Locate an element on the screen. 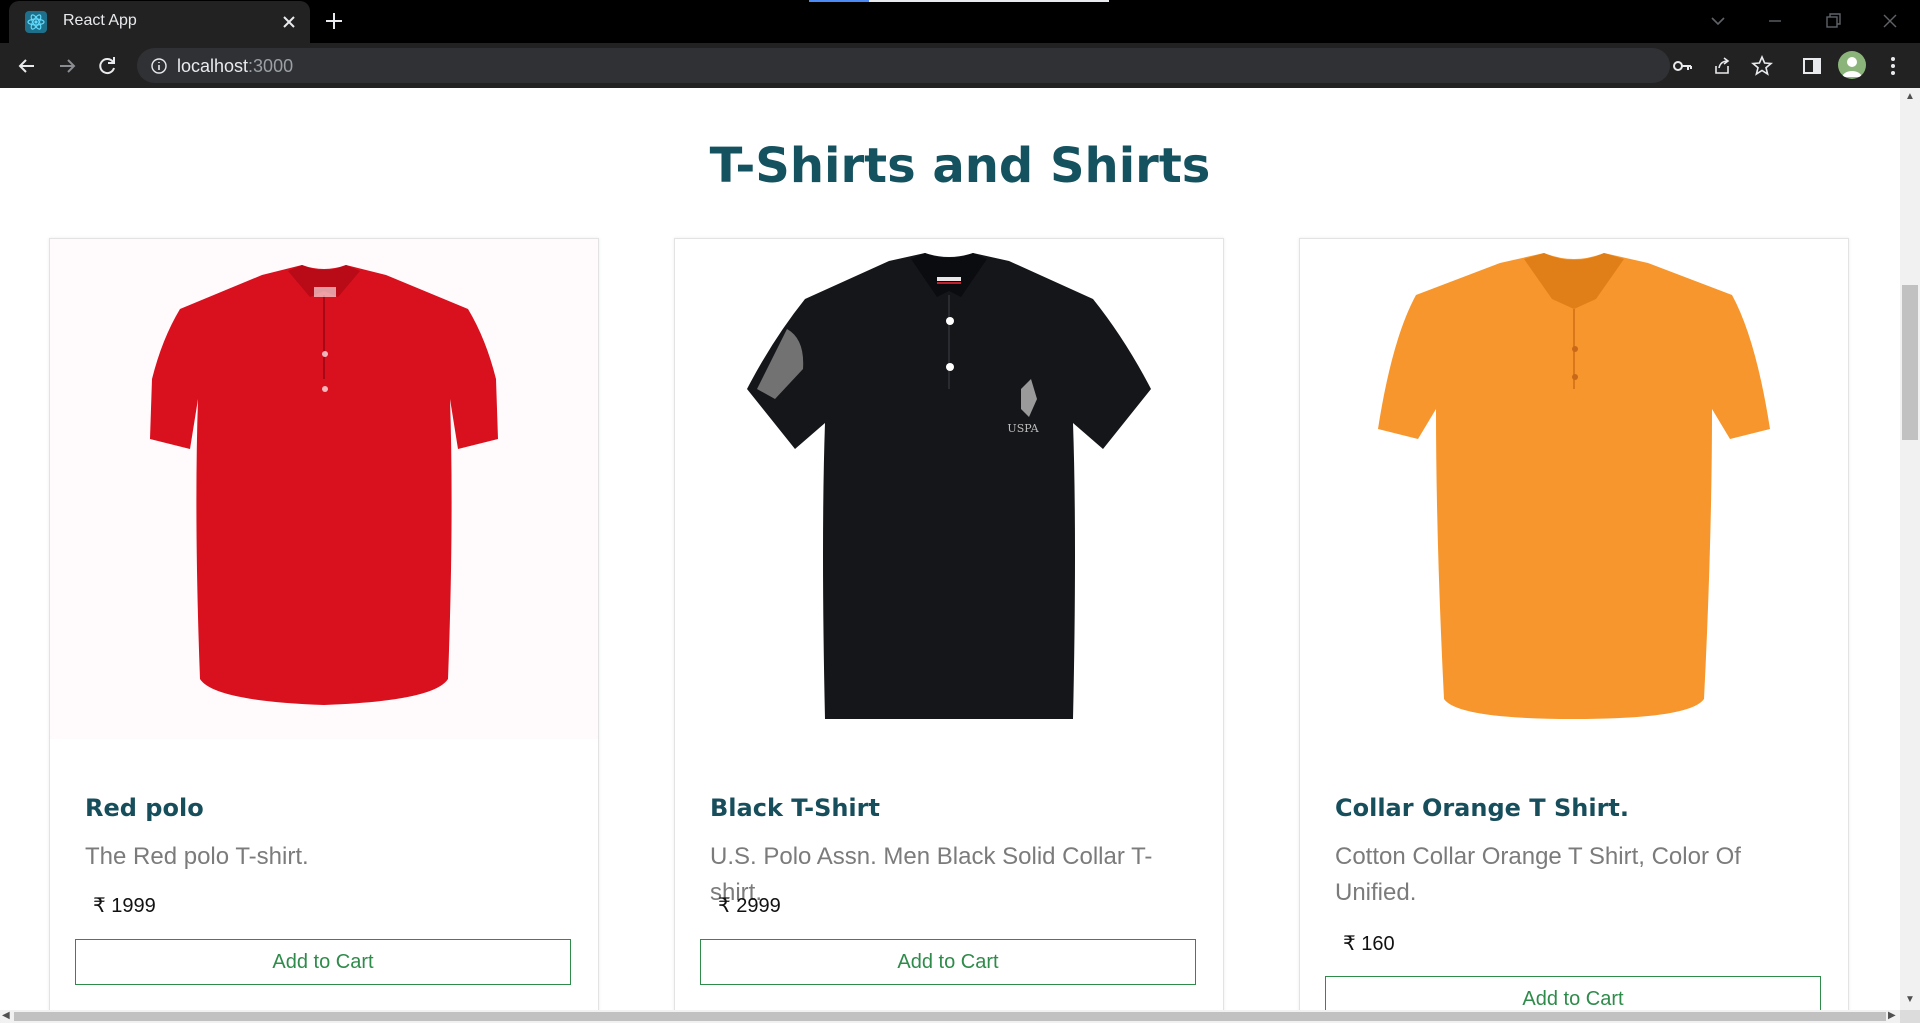  avatar is located at coordinates (1852, 65).